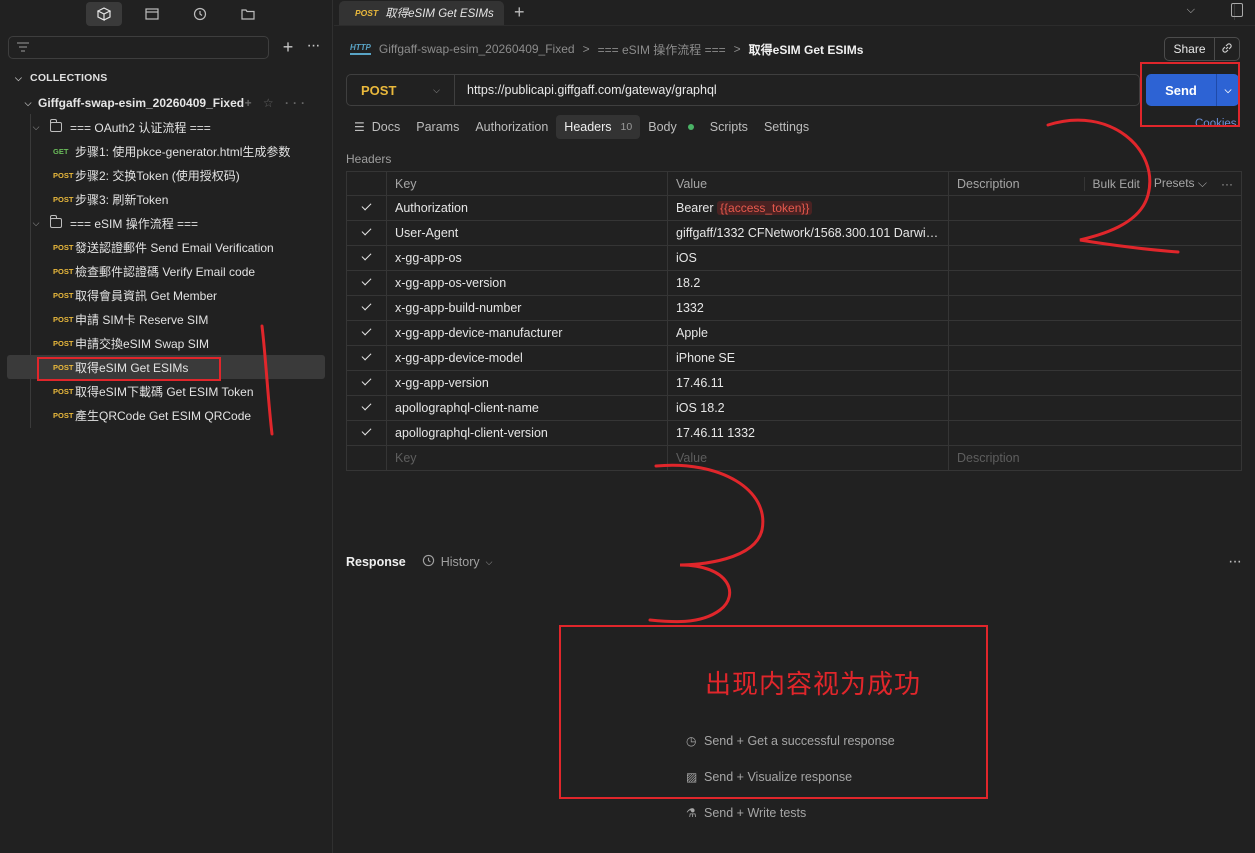 Image resolution: width=1255 pixels, height=853 pixels. I want to click on new-tab-plus-icon: +, so click(519, 12).